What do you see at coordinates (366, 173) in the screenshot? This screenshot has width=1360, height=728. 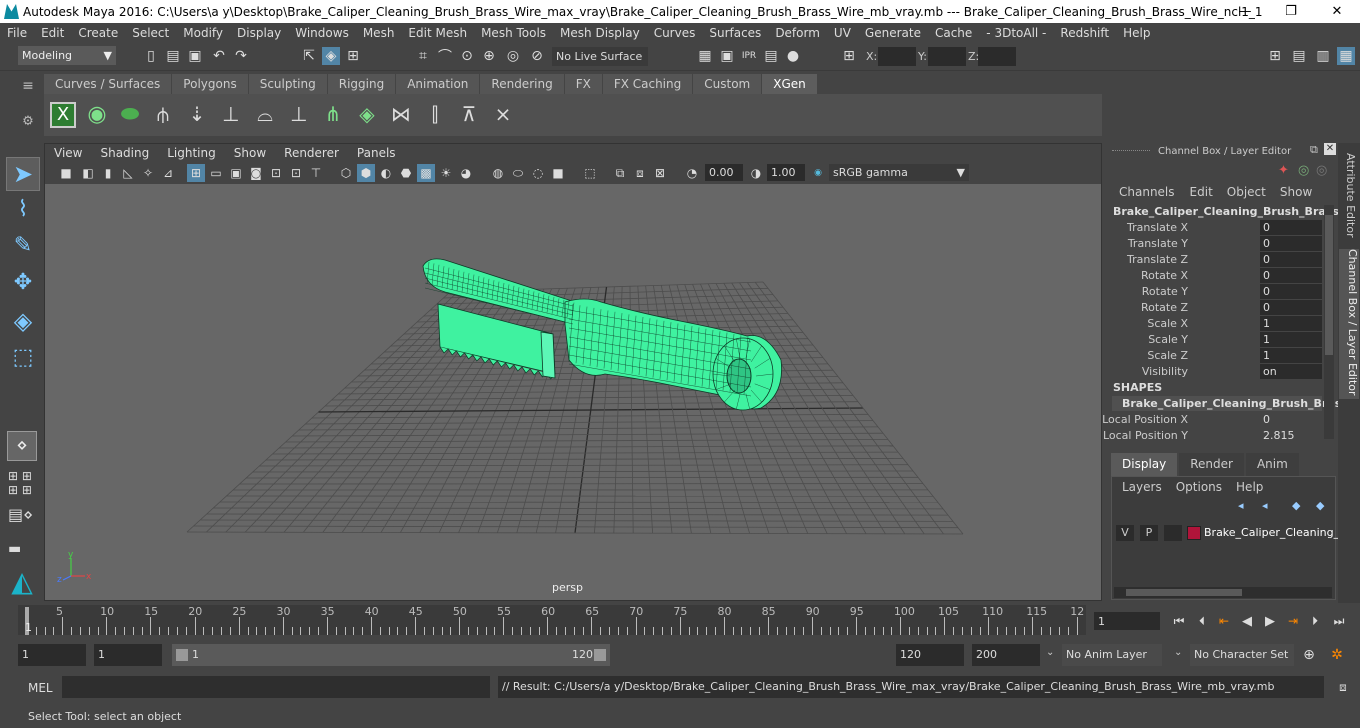 I see `smooth-shade-icon: ⬢` at bounding box center [366, 173].